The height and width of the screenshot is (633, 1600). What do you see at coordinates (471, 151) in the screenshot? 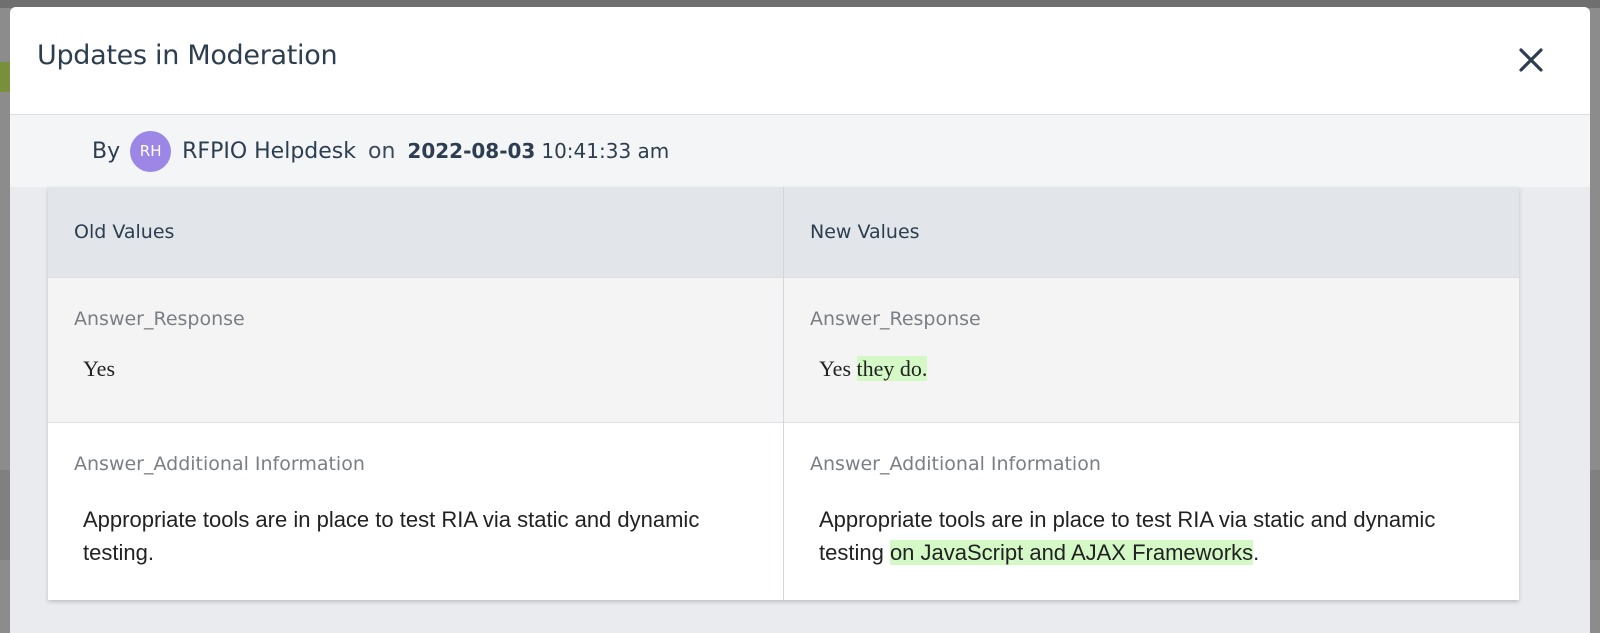
I see `update-date: 2022-08-03` at bounding box center [471, 151].